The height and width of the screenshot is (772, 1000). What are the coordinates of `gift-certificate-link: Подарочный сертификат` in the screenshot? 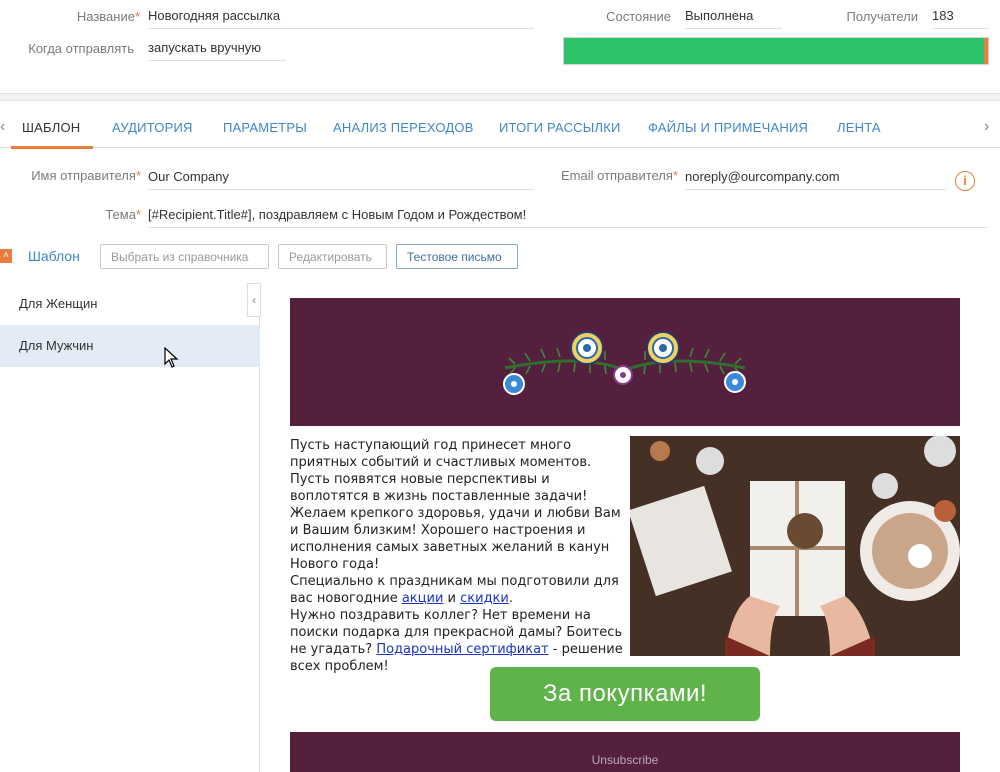 It's located at (462, 649).